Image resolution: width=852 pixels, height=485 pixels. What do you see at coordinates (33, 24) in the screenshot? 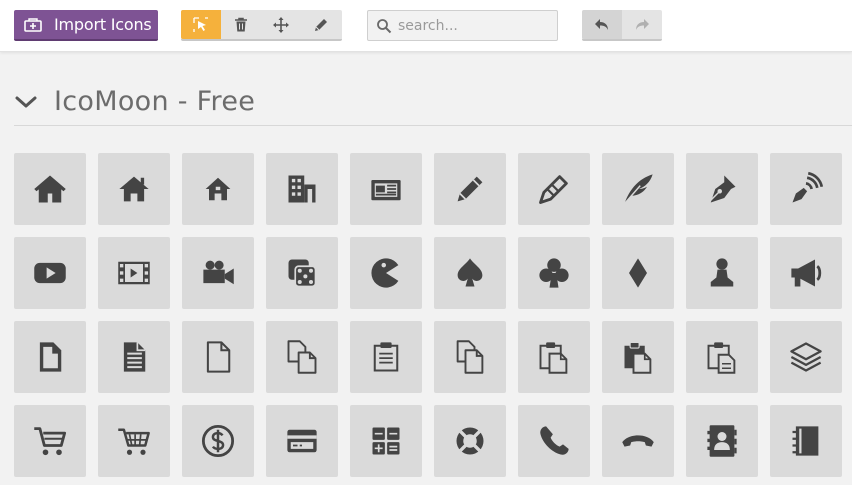
I see `import-icon` at bounding box center [33, 24].